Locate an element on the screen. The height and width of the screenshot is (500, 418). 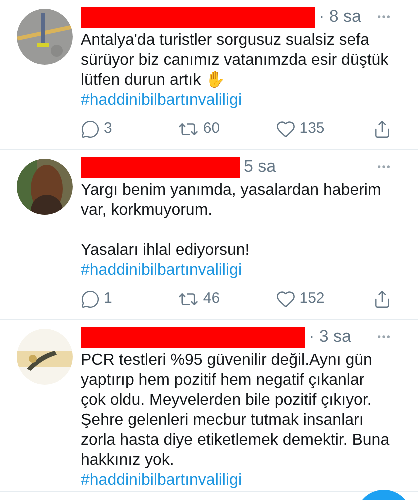
action-count: 3 is located at coordinates (108, 128).